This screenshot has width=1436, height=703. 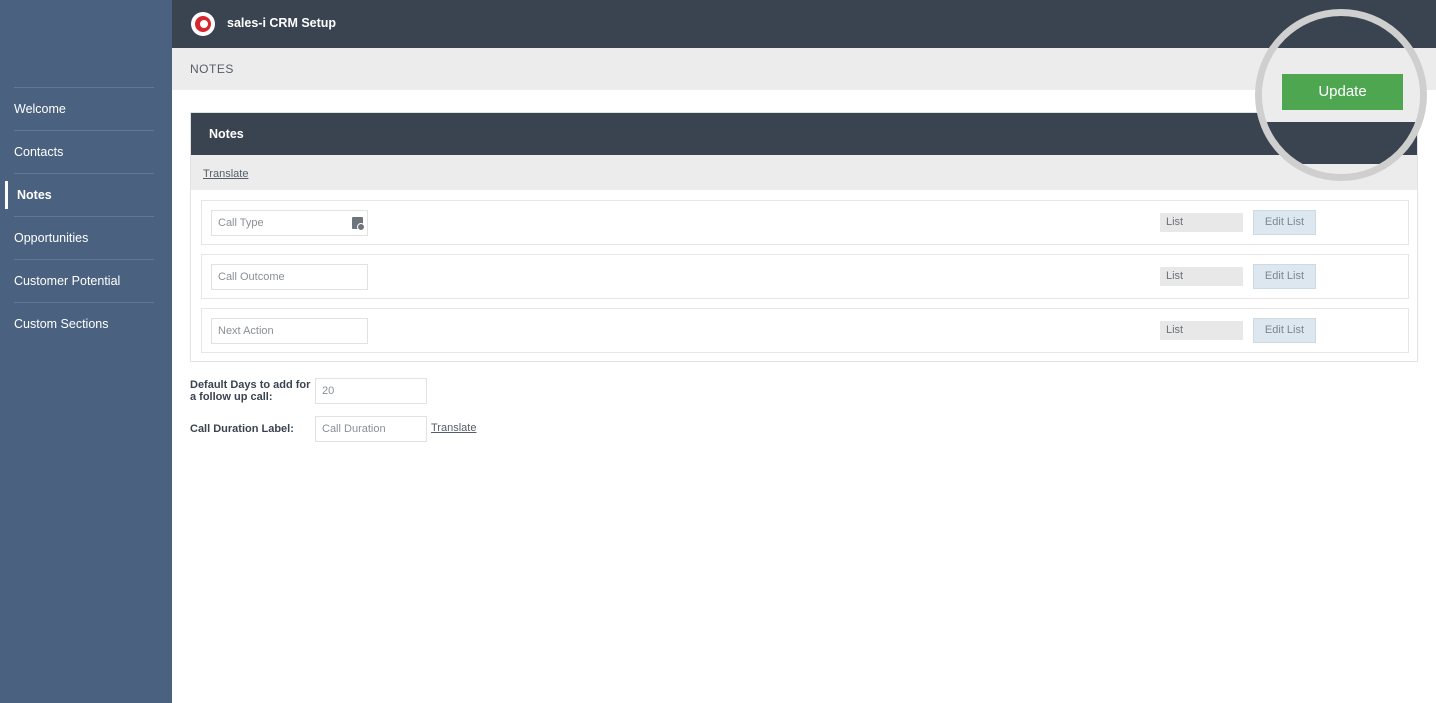 What do you see at coordinates (805, 276) in the screenshot?
I see `field-row-call-outcome: Call Outcome List Edit List` at bounding box center [805, 276].